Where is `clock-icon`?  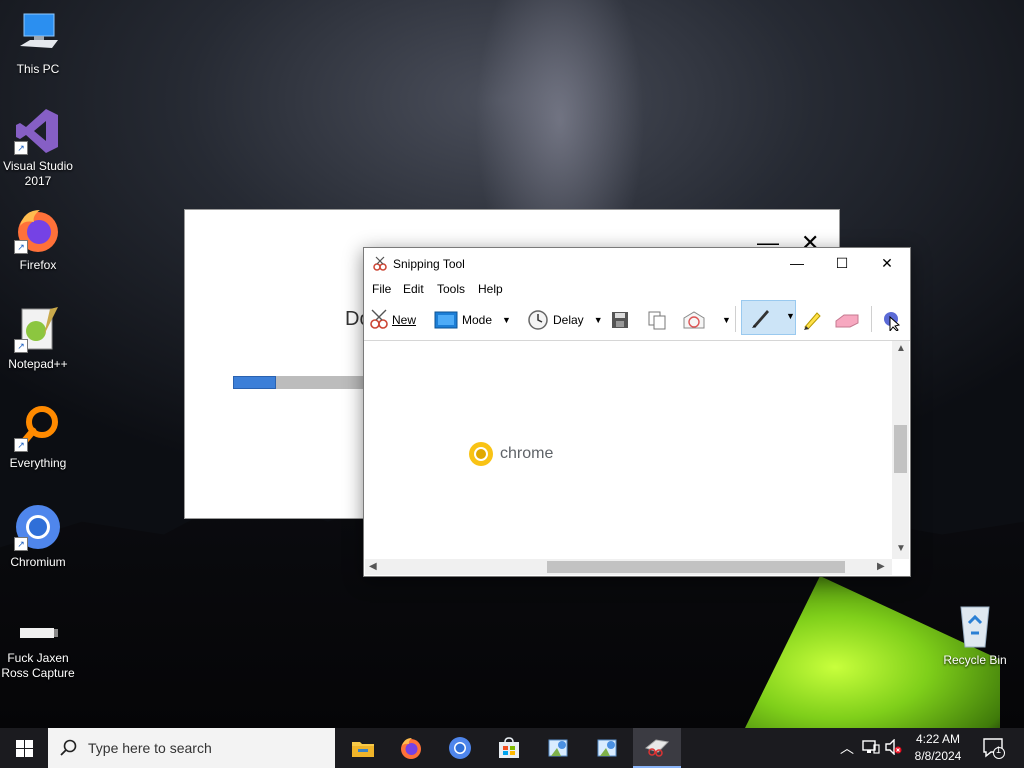
clock-icon is located at coordinates (538, 320).